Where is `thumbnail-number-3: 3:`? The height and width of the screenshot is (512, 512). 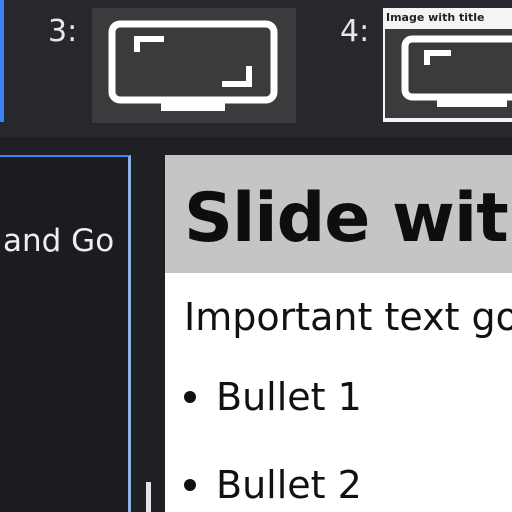 thumbnail-number-3: 3: is located at coordinates (63, 31).